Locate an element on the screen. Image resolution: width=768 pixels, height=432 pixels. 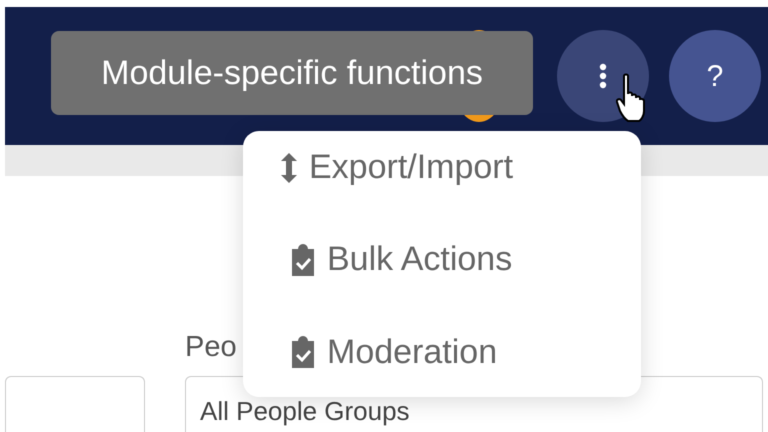
menu-item: Export/Import is located at coordinates (396, 167).